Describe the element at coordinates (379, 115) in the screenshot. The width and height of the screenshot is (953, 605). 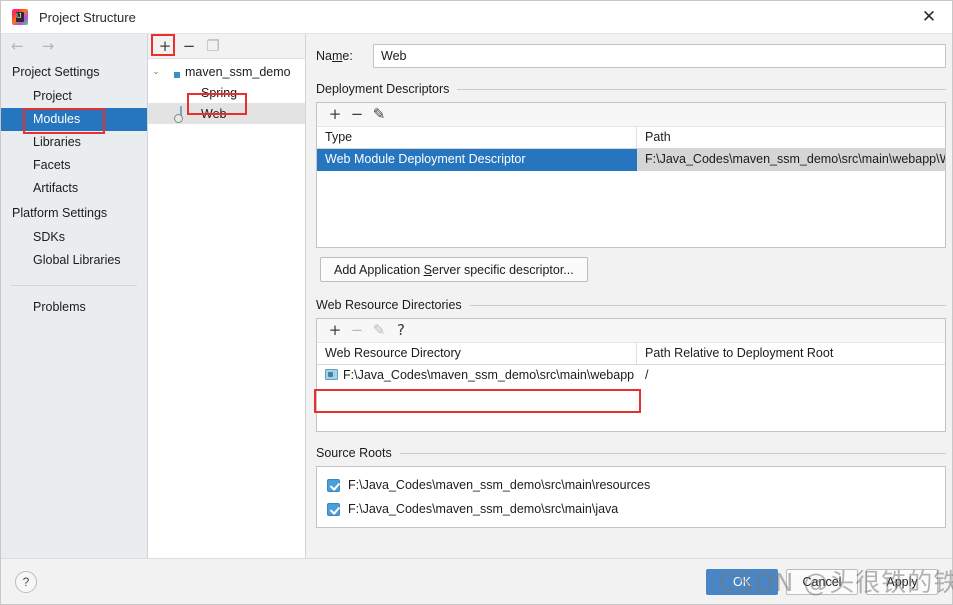
I see `edit-descriptor-icon: ✎` at that location.